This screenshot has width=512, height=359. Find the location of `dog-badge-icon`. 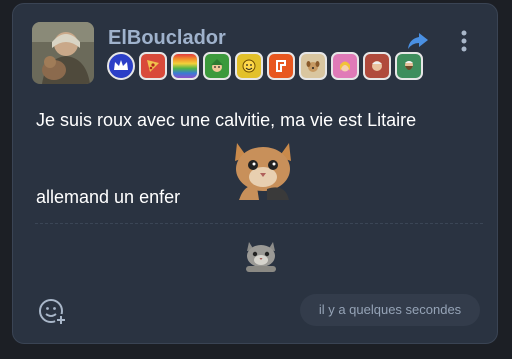

dog-badge-icon is located at coordinates (313, 66).